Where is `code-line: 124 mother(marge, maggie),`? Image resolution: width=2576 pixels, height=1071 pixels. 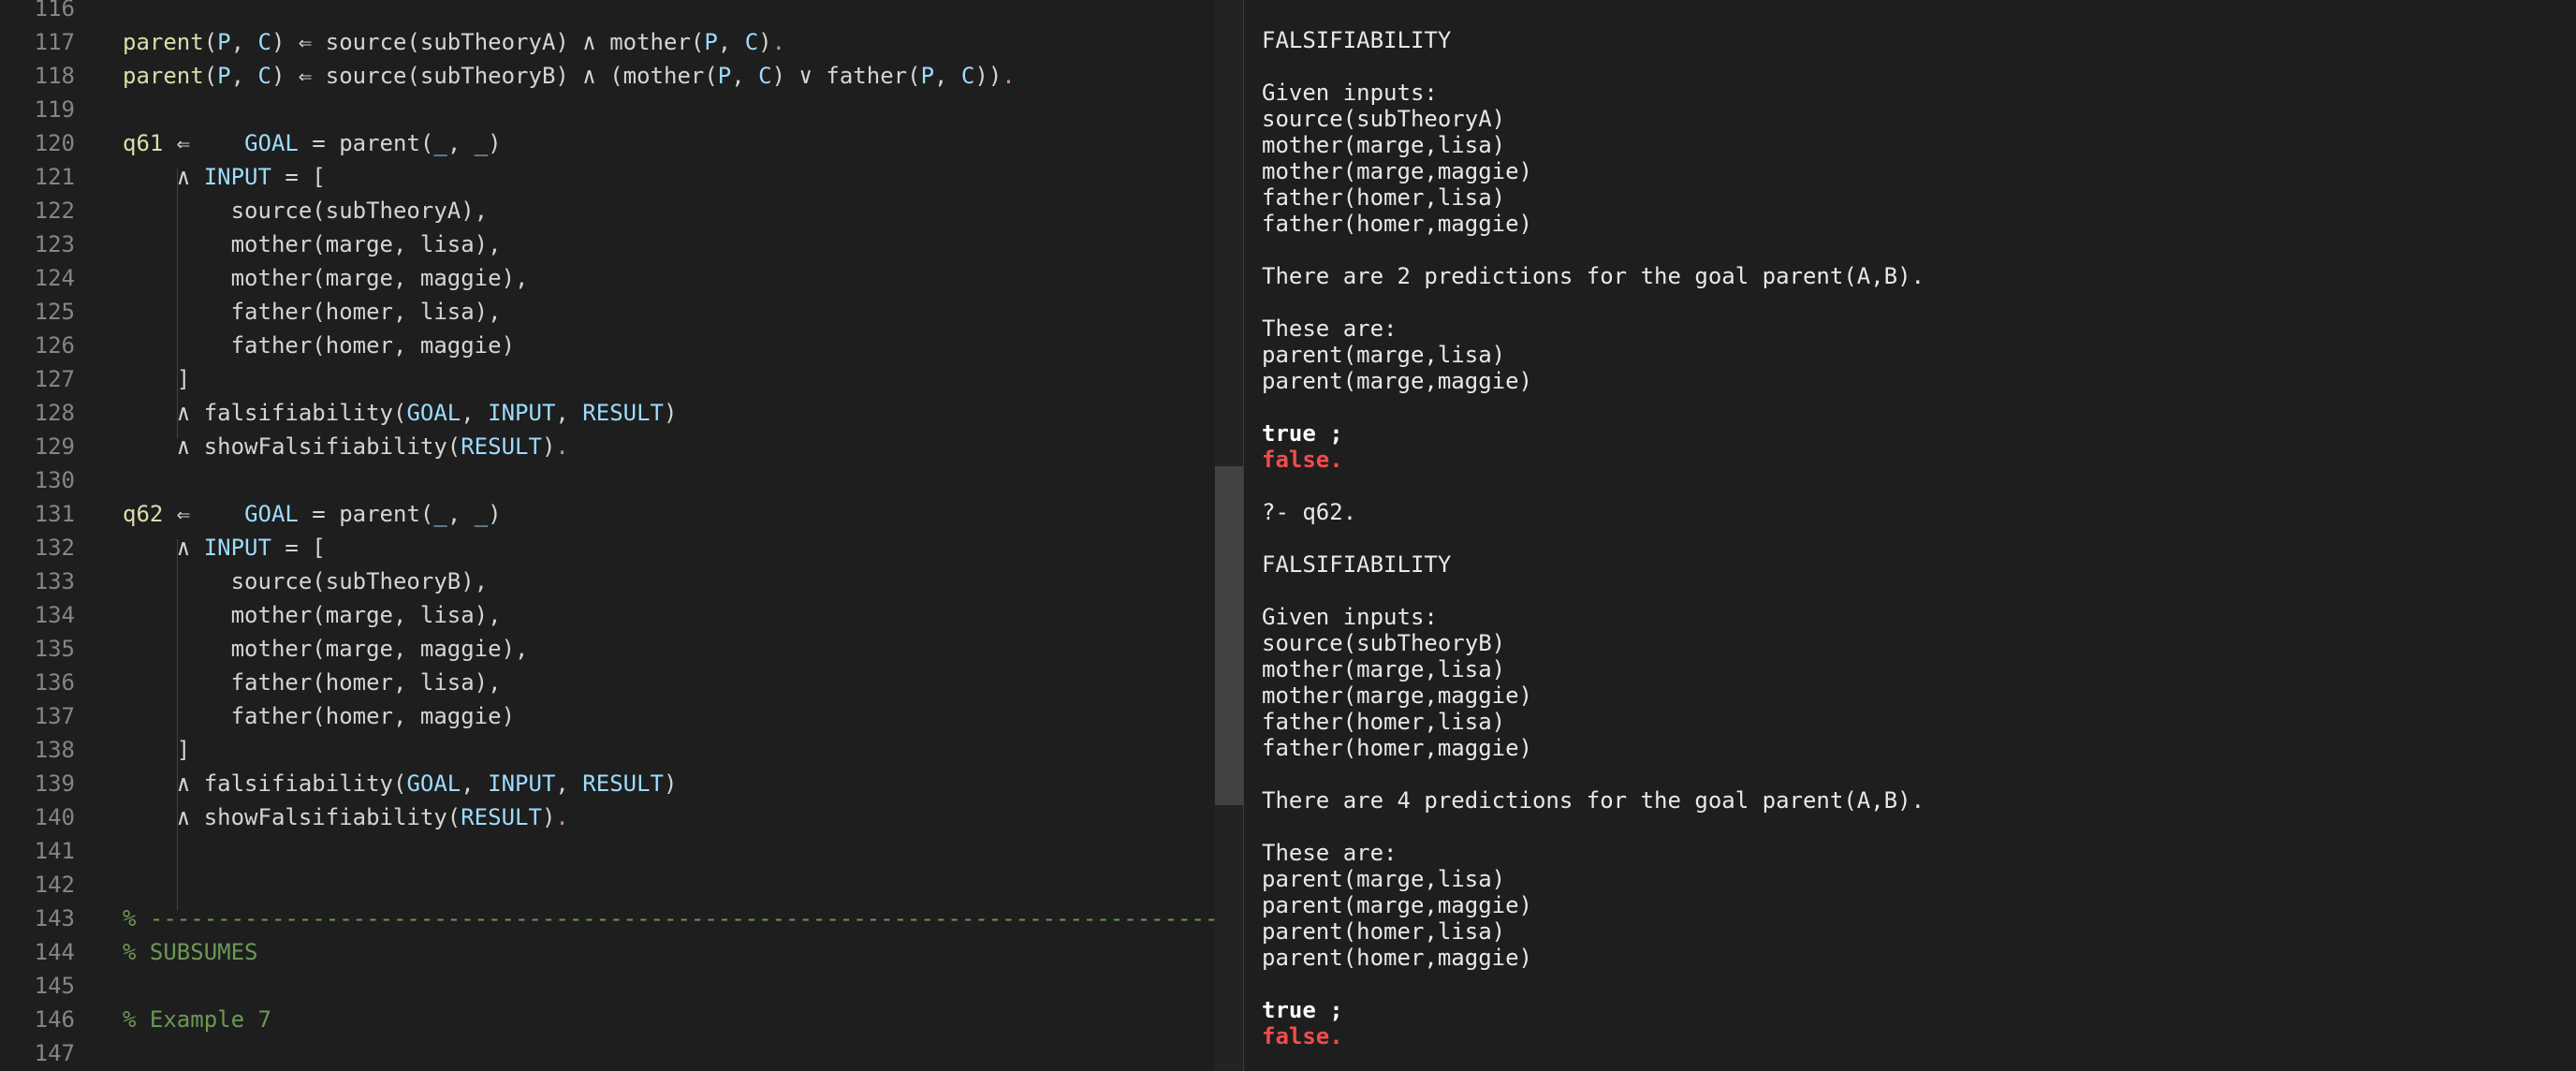
code-line: 124 mother(marge, maggie), is located at coordinates (607, 278).